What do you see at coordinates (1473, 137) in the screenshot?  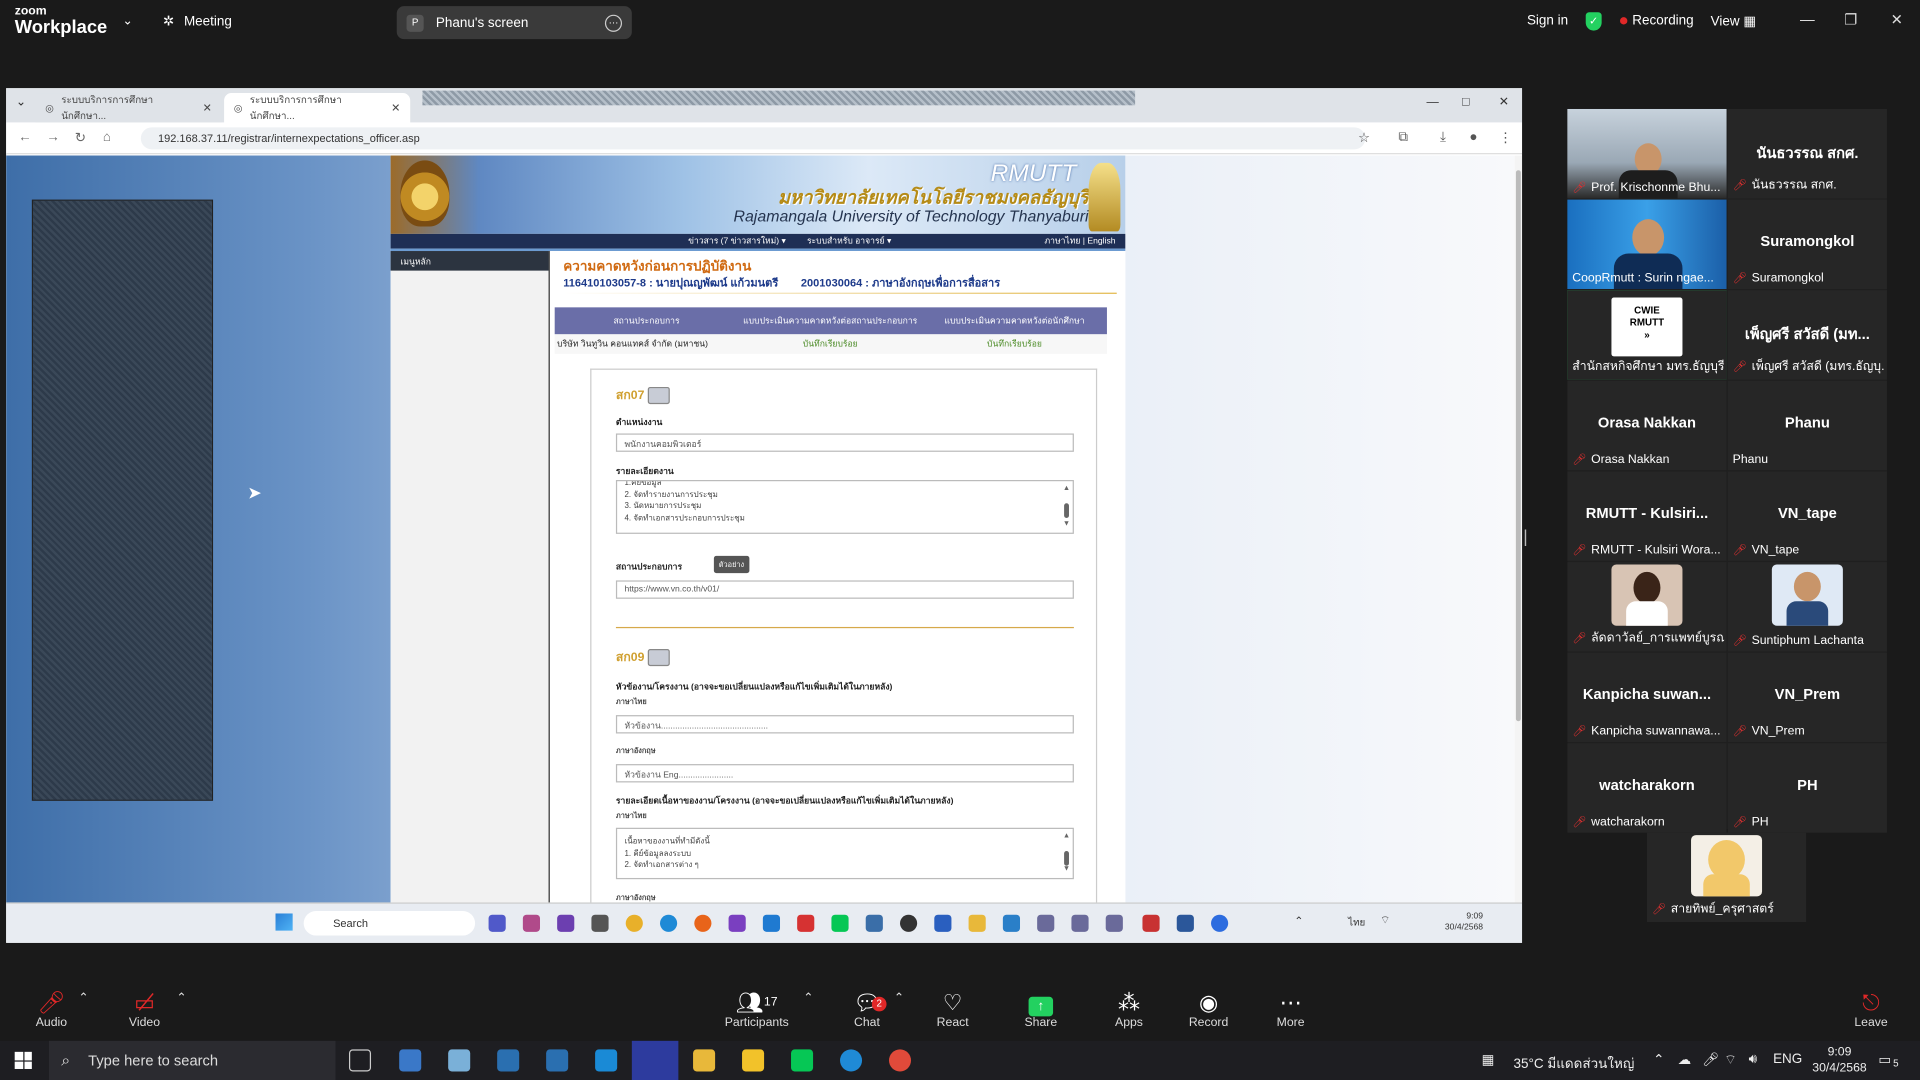 I see `profile-icon: ●` at bounding box center [1473, 137].